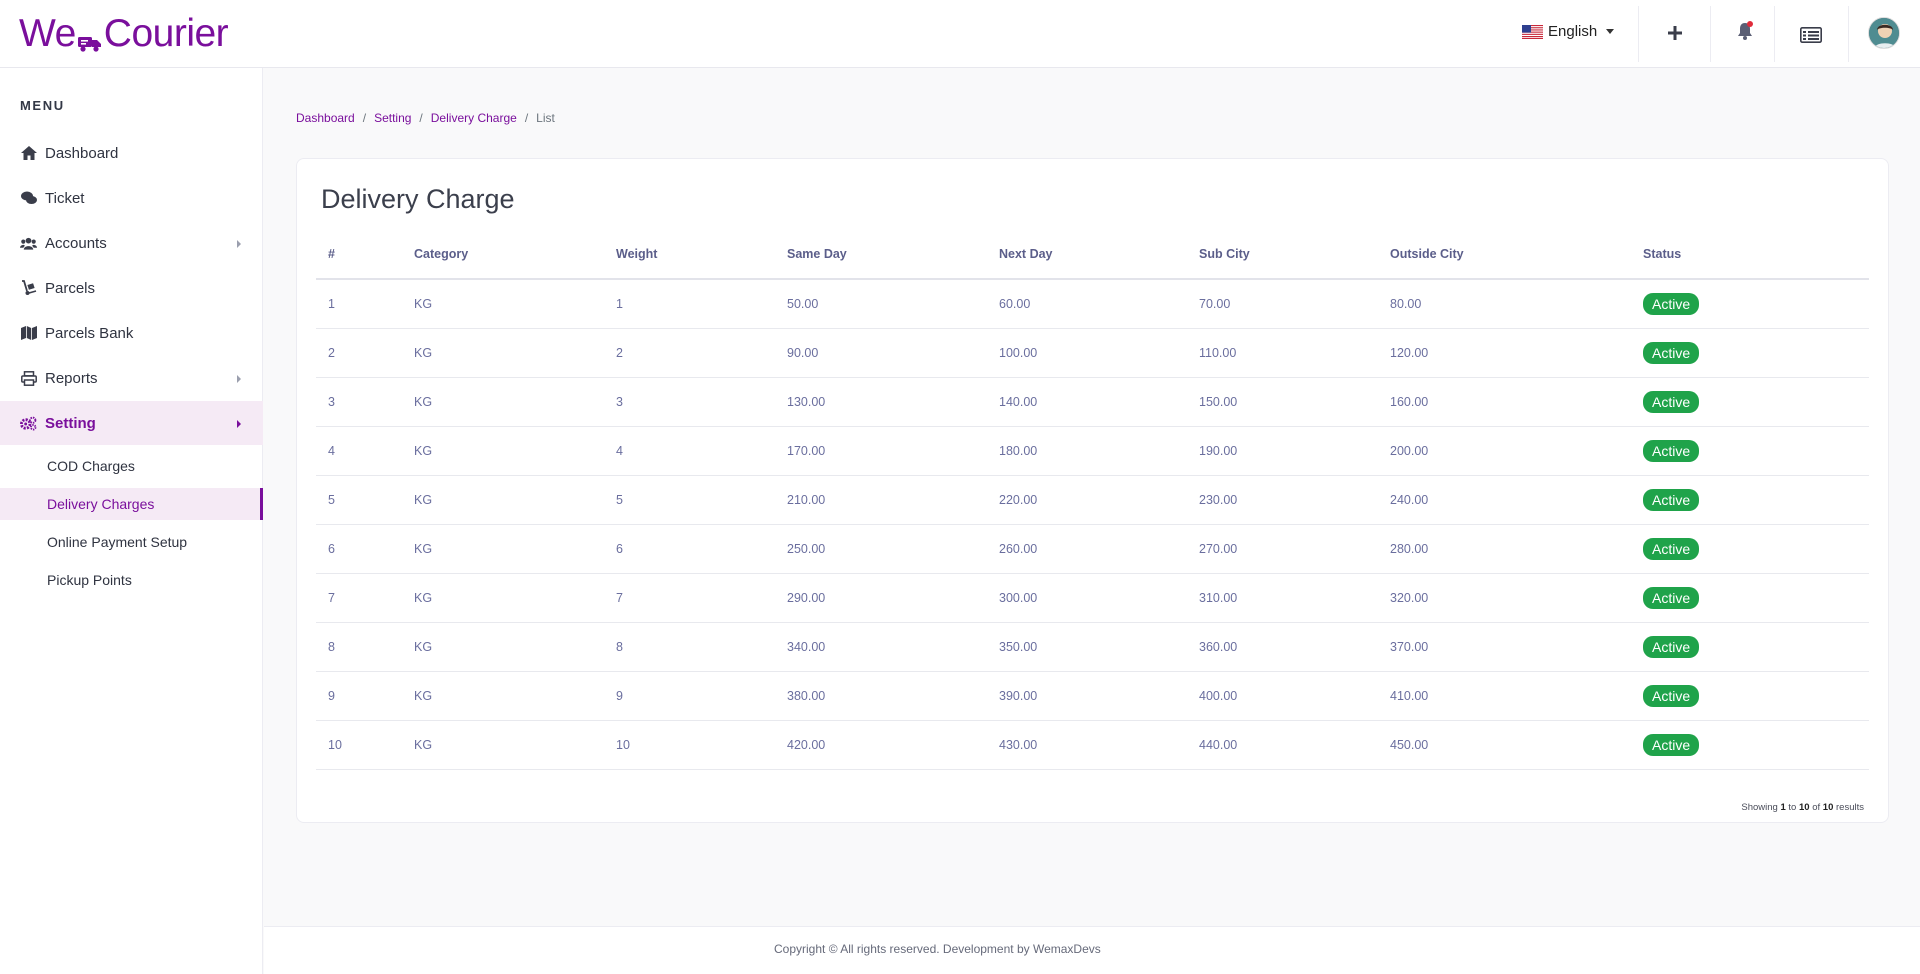  I want to click on cell-outside-city: 240.00, so click(1516, 500).